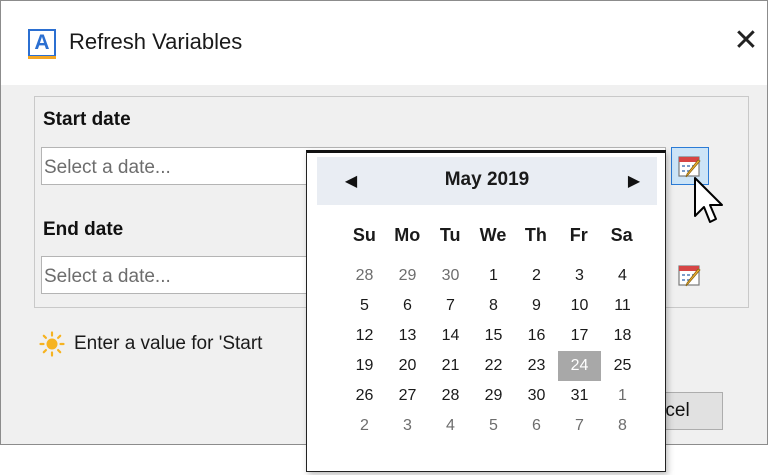 Image resolution: width=768 pixels, height=475 pixels. Describe the element at coordinates (536, 366) in the screenshot. I see `calendar-day: 23` at that location.